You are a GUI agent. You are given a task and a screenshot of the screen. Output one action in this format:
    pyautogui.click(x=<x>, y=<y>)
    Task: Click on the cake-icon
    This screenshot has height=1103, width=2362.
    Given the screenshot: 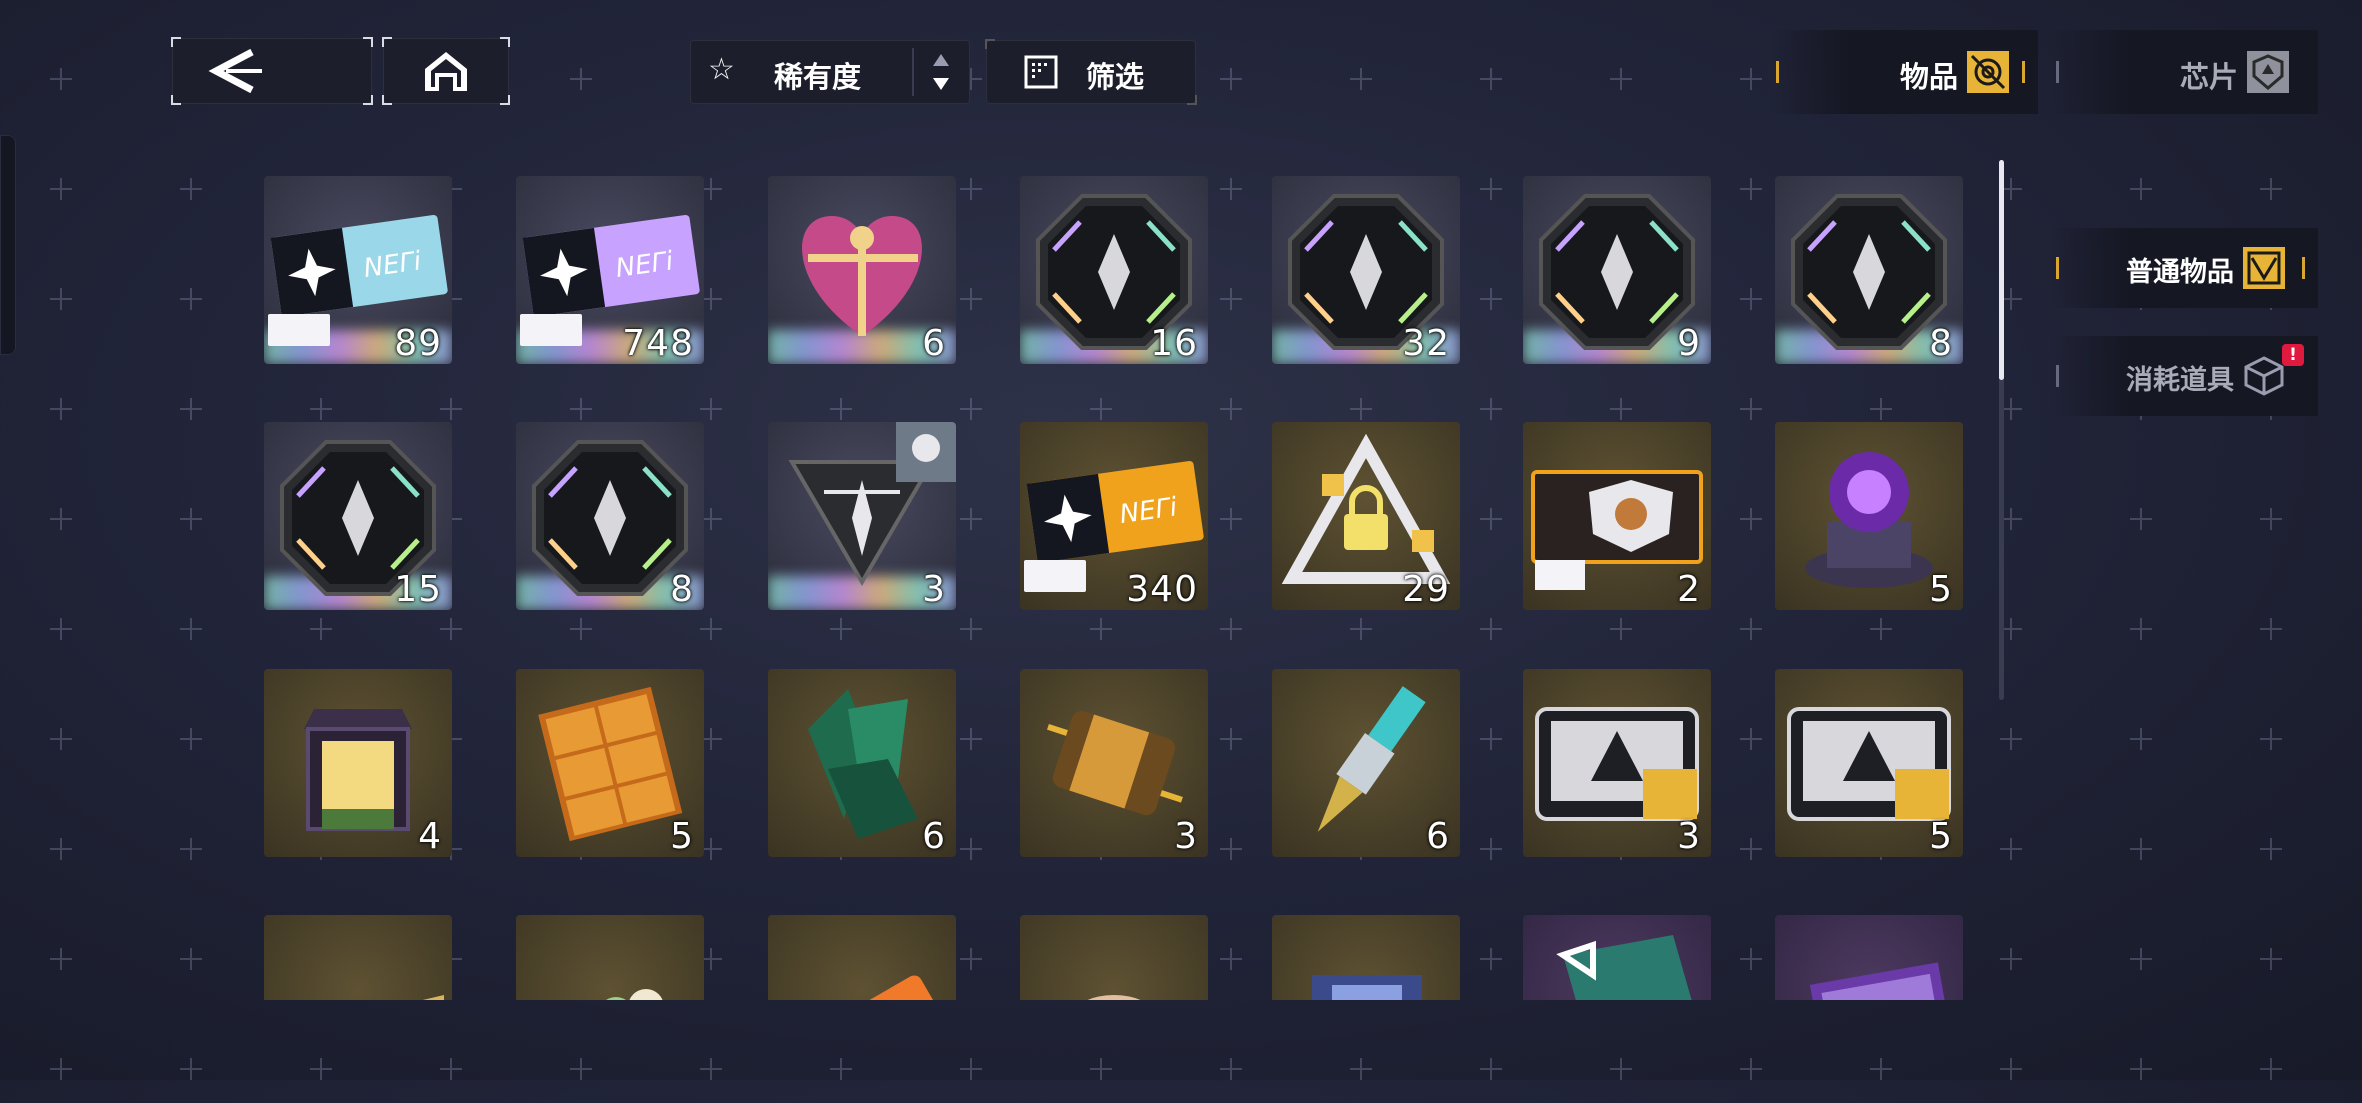 What is the action you would take?
    pyautogui.click(x=1114, y=997)
    